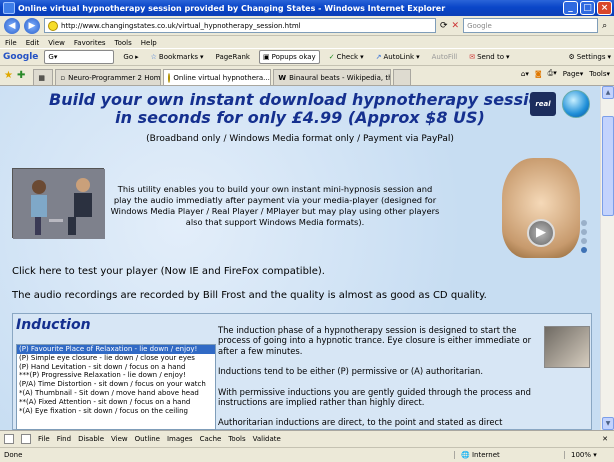  I want to click on home-icon: ⌂▾, so click(525, 74).